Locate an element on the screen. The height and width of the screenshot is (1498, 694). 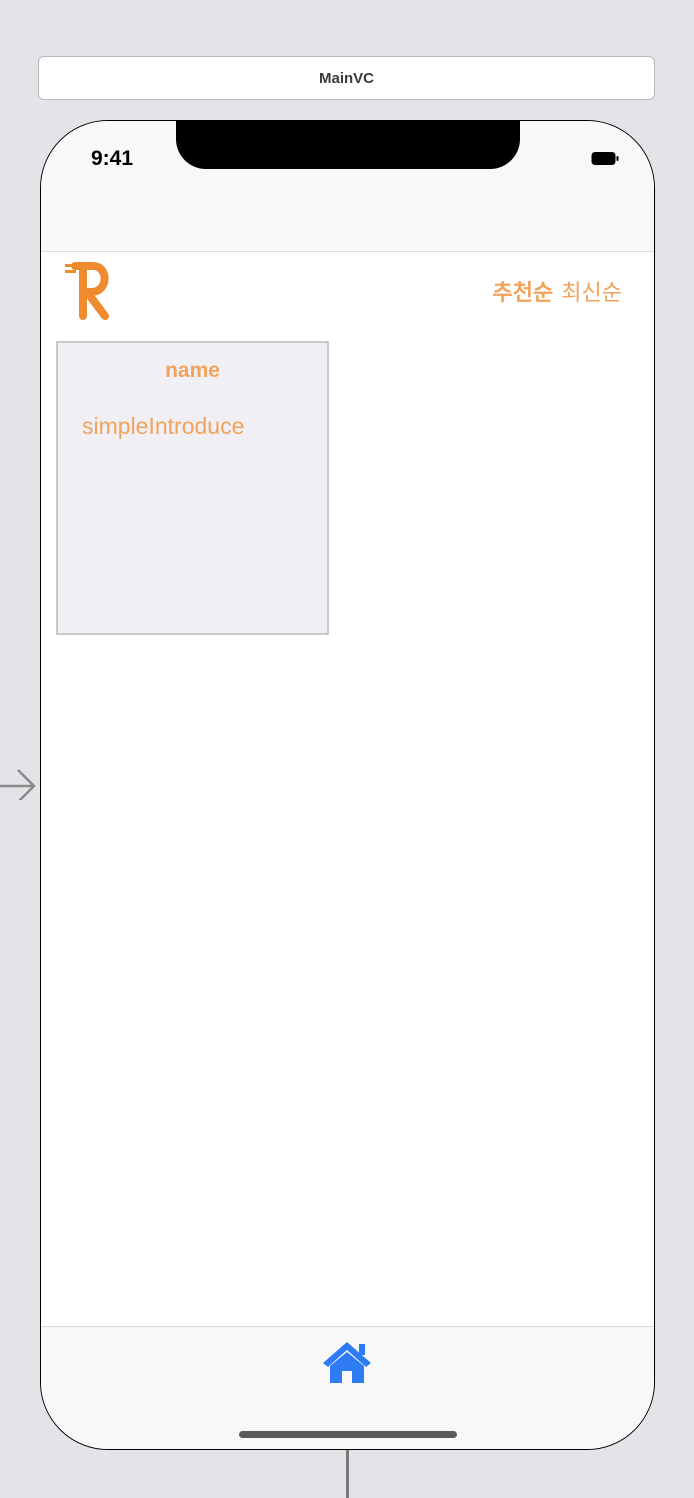
status-bar: 9:41 is located at coordinates (347, 186).